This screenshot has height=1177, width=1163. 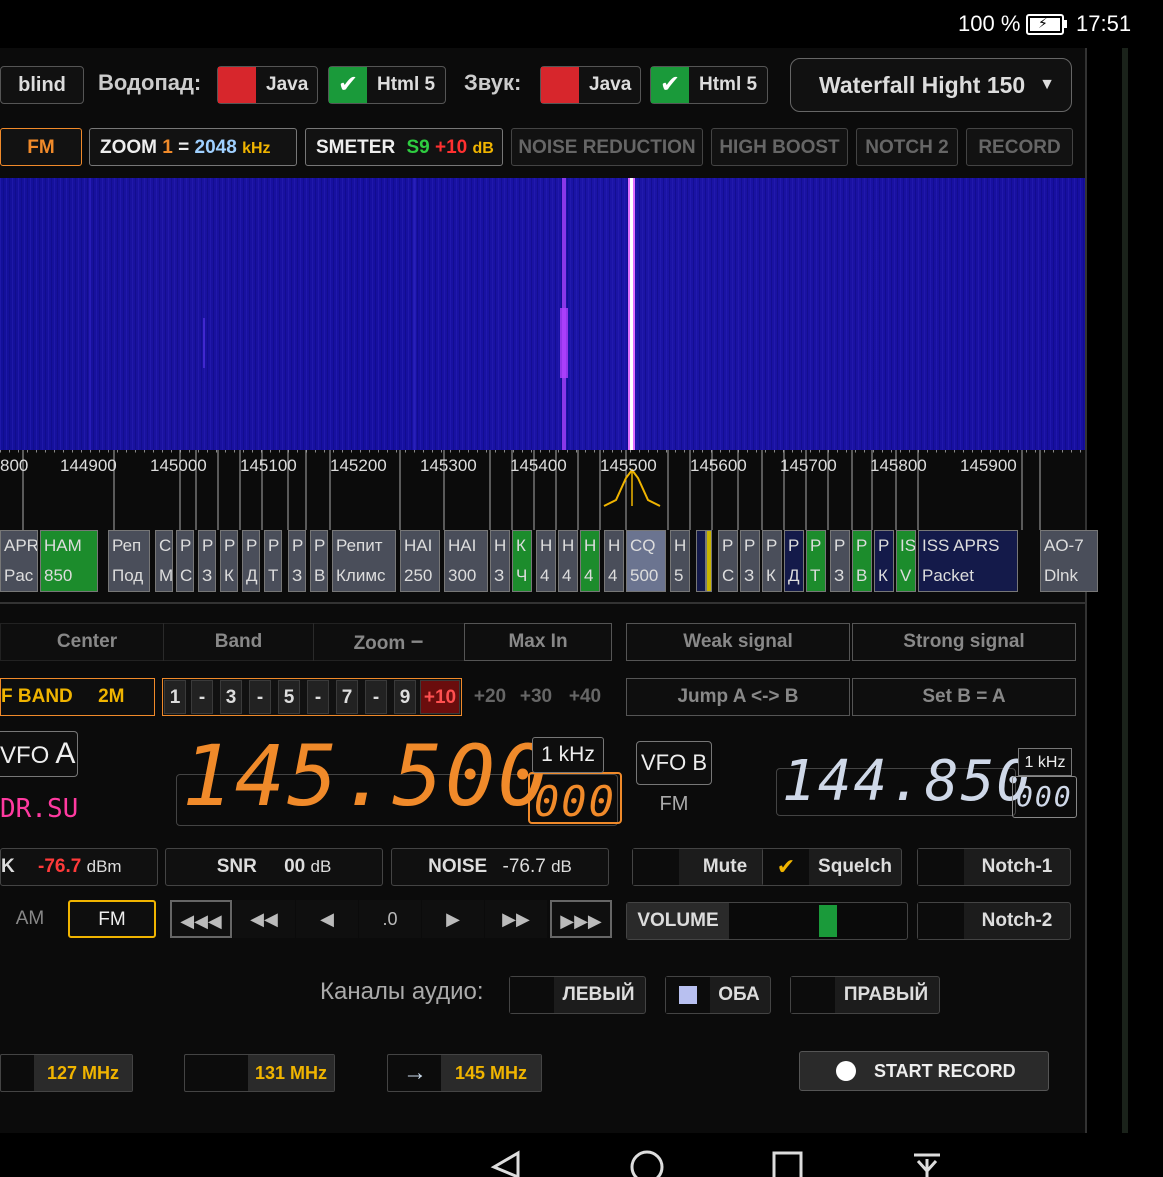 I want to click on zoom-out-button: Zoom −, so click(x=388, y=642).